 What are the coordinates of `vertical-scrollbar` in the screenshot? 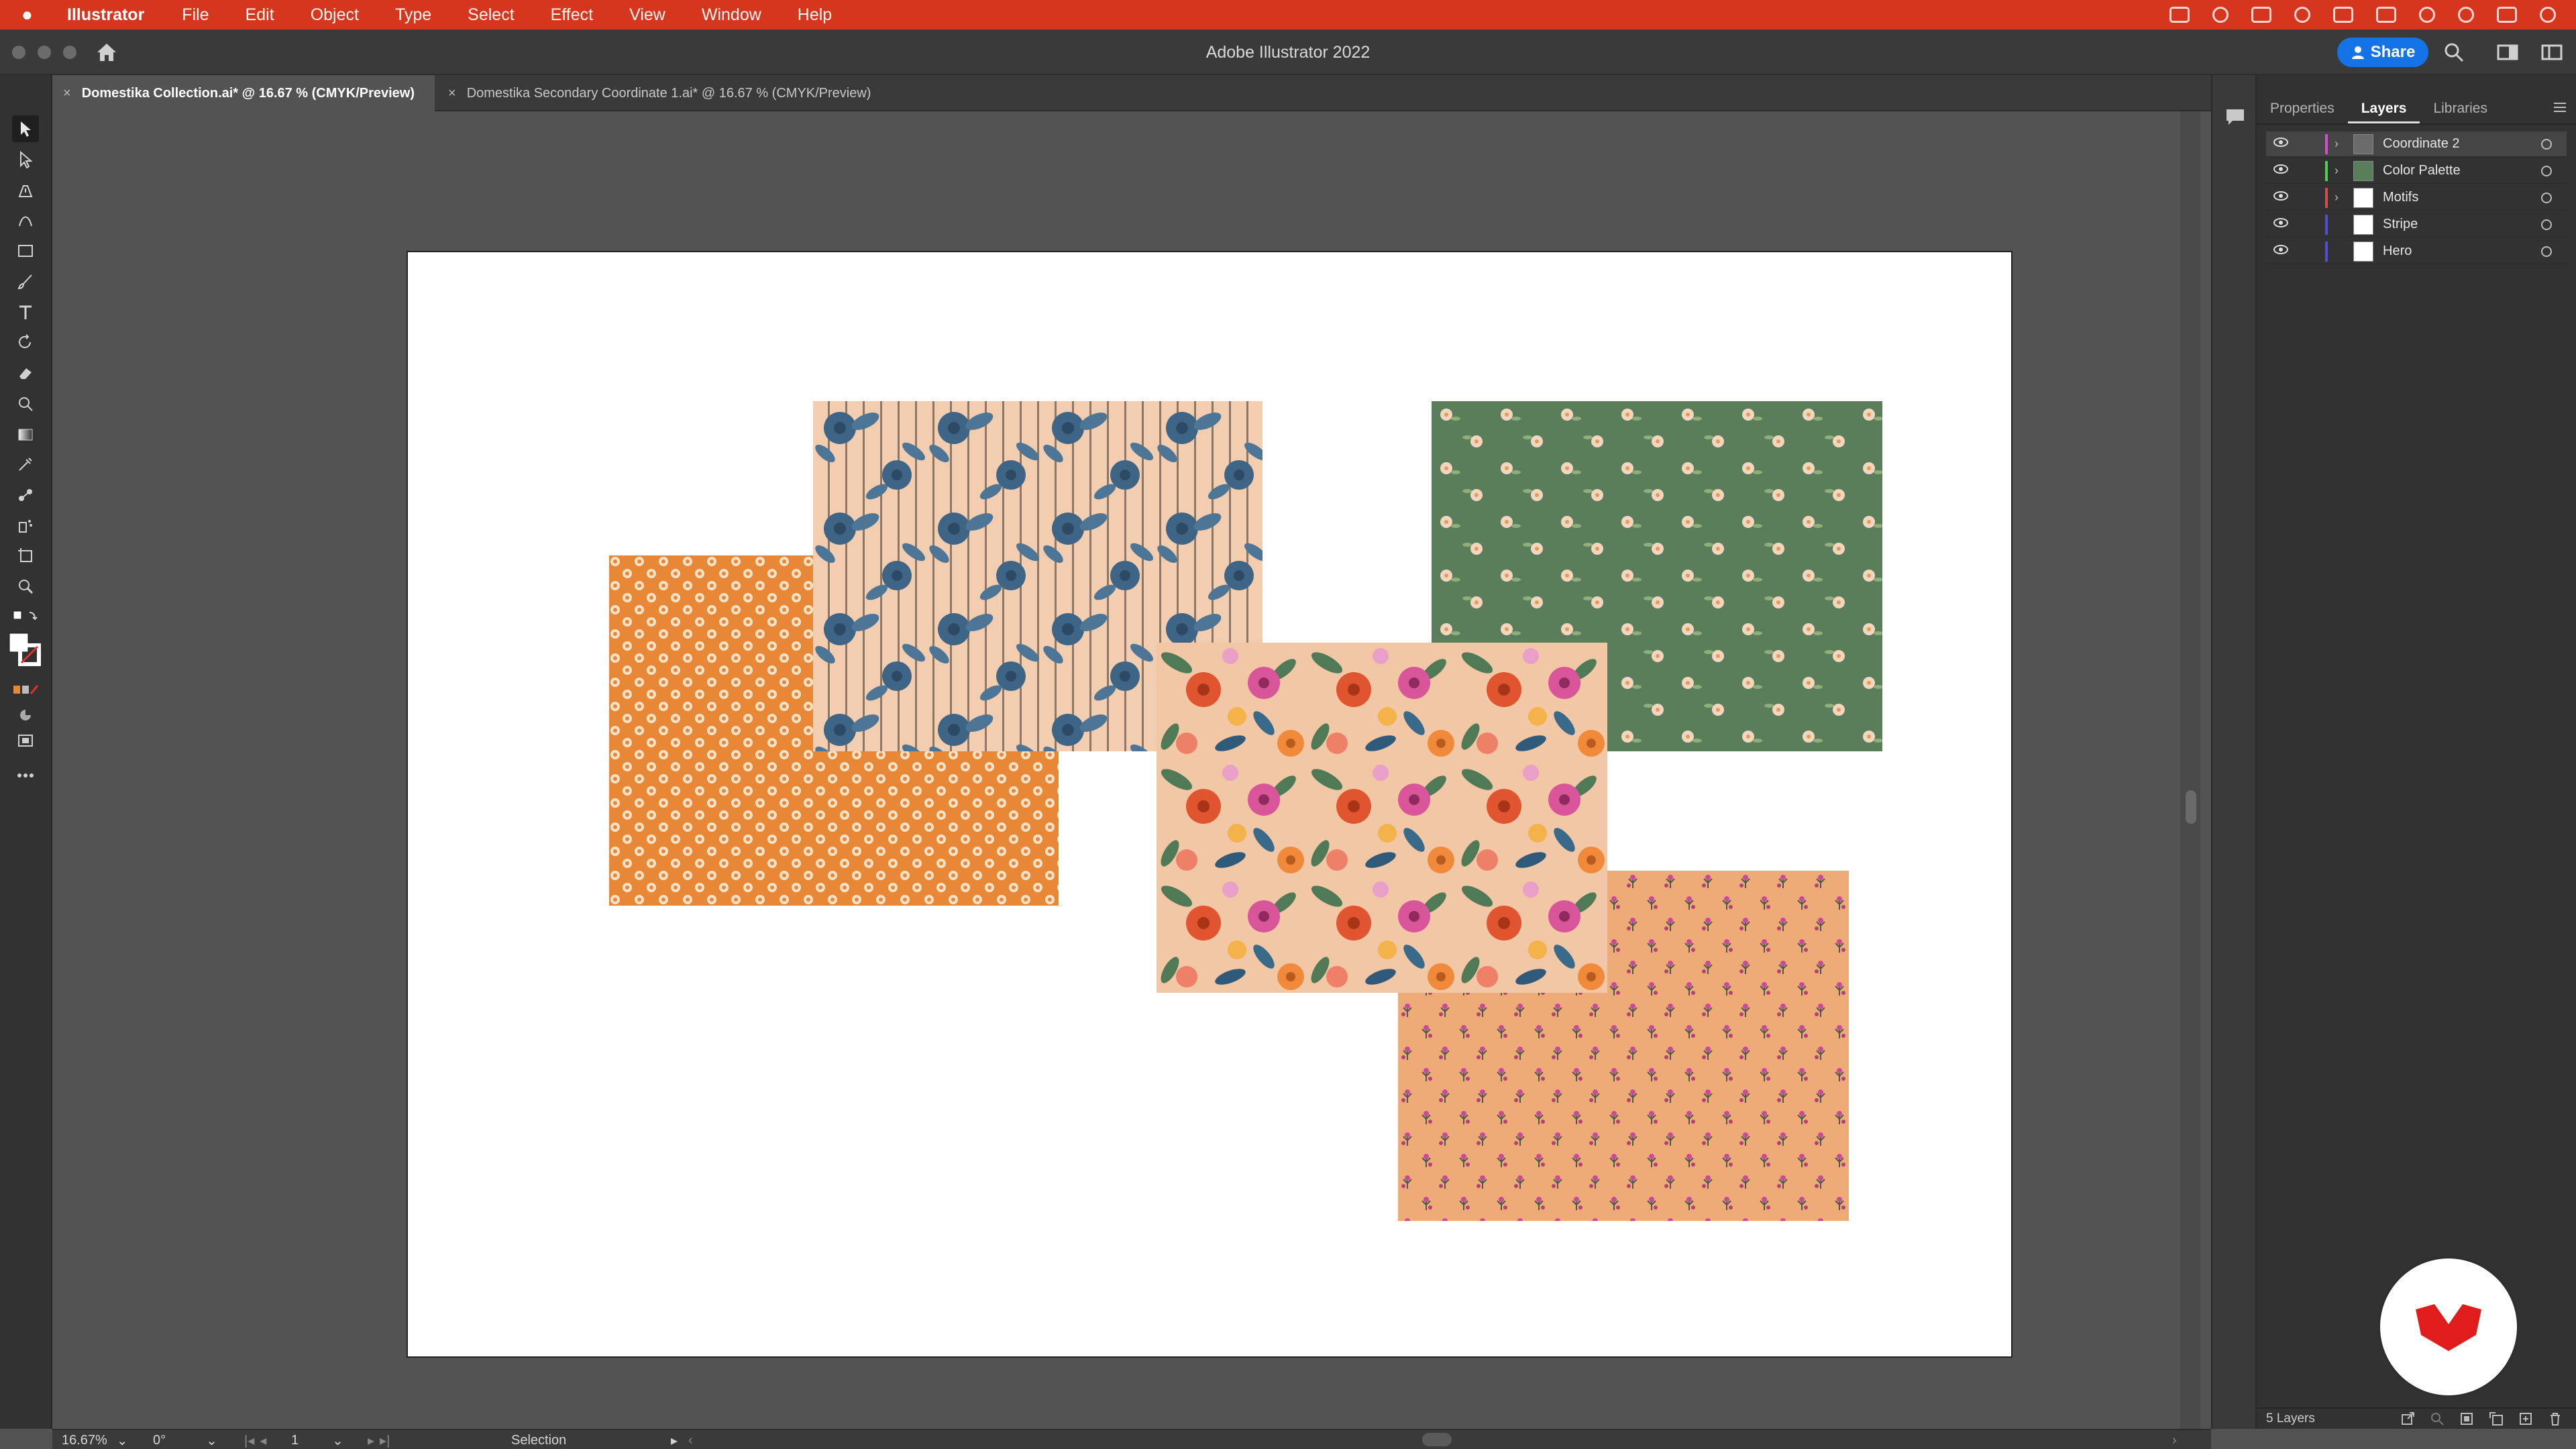 It's located at (2190, 770).